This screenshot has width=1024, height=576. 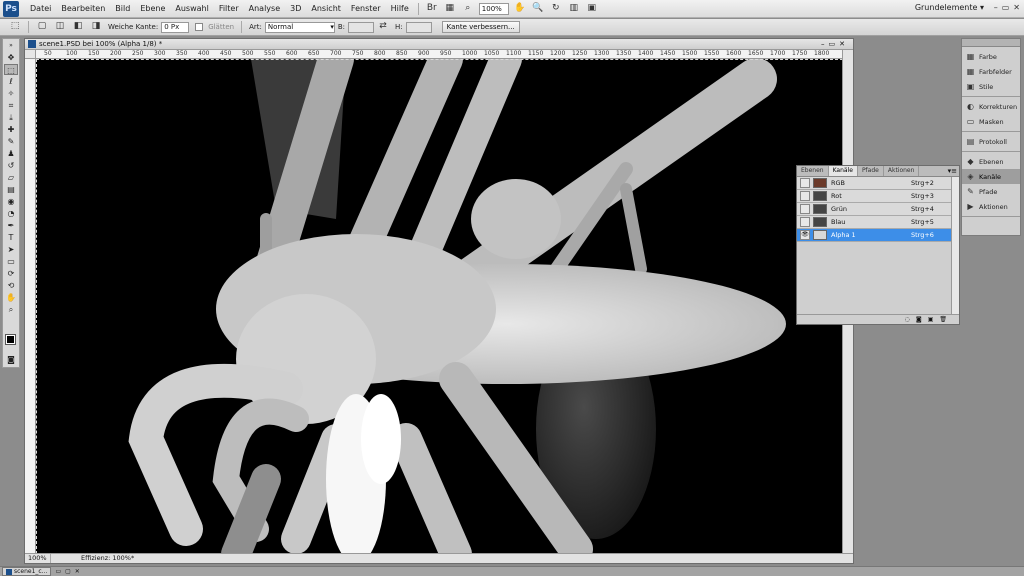 I want to click on rotate-view-icon: ↻, so click(x=556, y=9).